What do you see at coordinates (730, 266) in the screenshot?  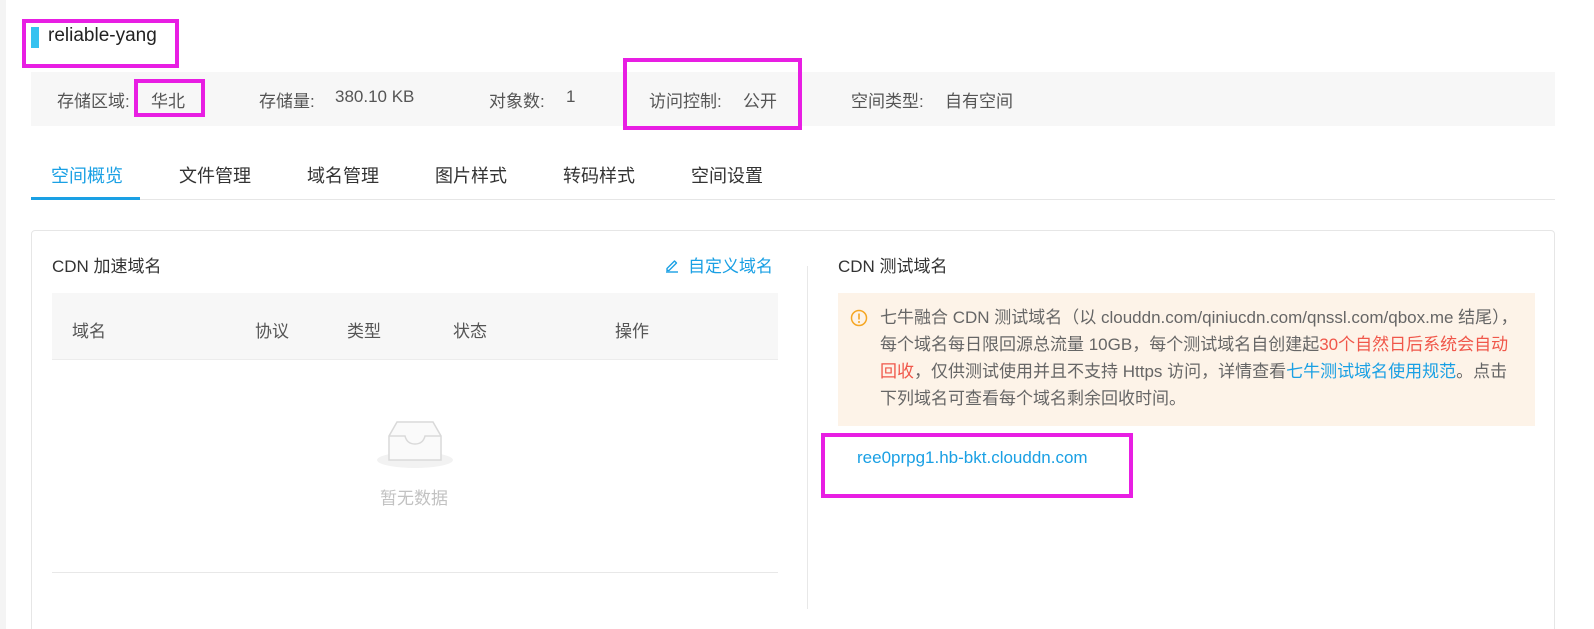 I see `custom-domain-label: 自定义域名` at bounding box center [730, 266].